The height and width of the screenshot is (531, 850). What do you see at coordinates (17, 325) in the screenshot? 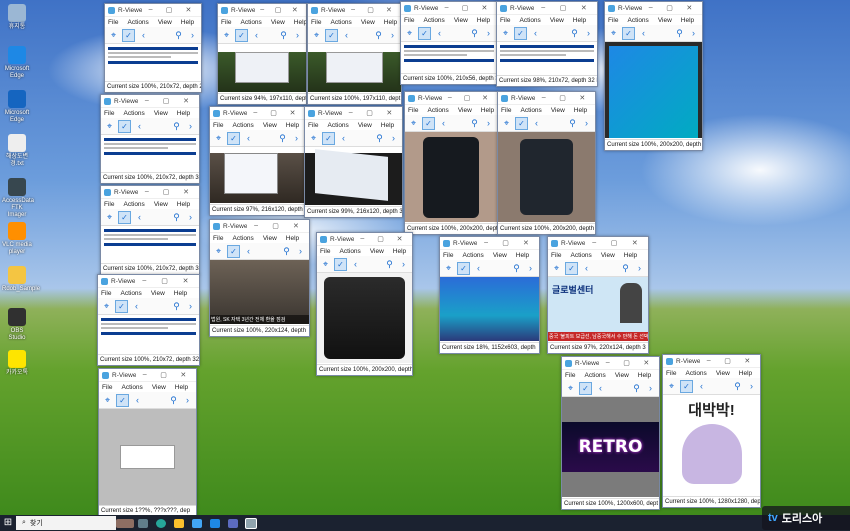
I see `desktop-icon: OBS Studio` at bounding box center [17, 325].